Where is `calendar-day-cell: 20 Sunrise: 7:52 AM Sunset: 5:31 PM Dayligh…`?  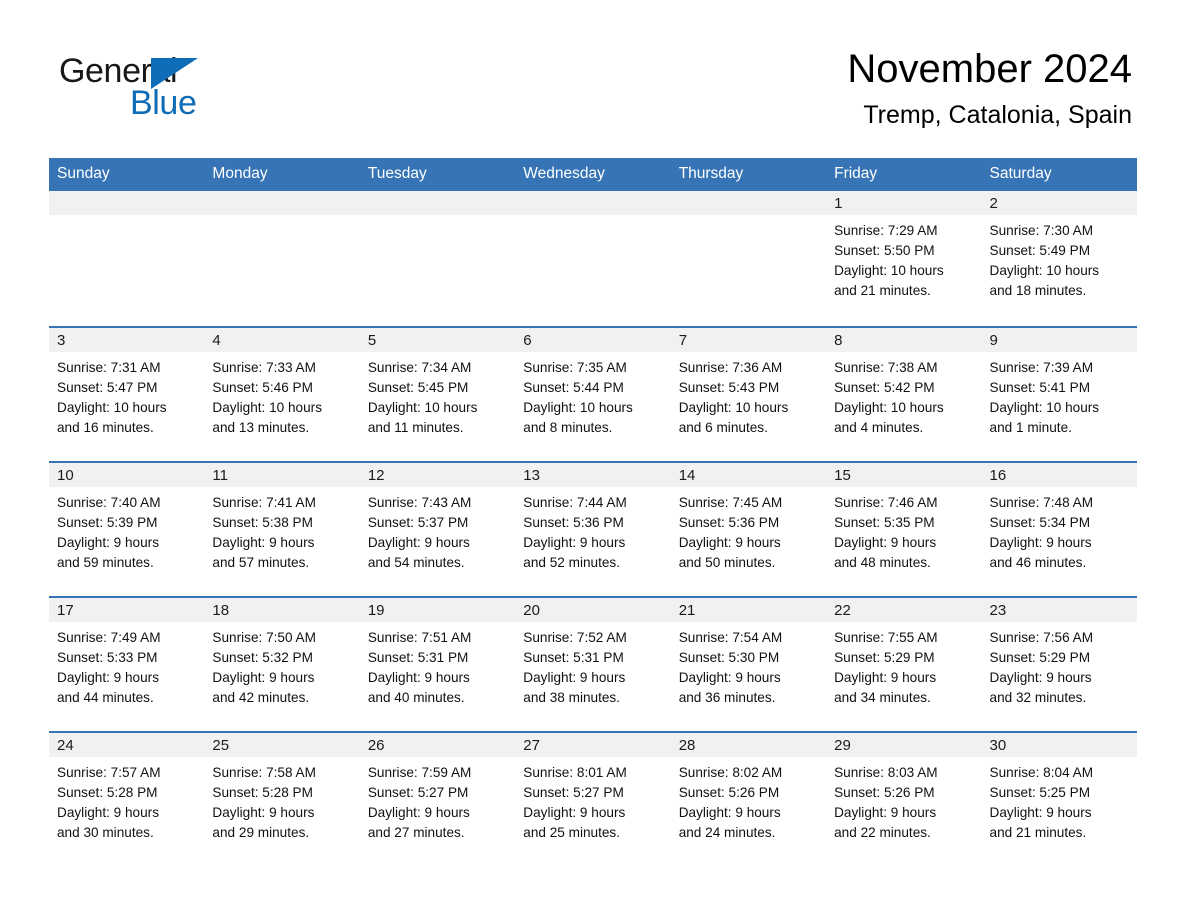
calendar-day-cell: 20 Sunrise: 7:52 AM Sunset: 5:31 PM Dayligh… is located at coordinates (593, 663).